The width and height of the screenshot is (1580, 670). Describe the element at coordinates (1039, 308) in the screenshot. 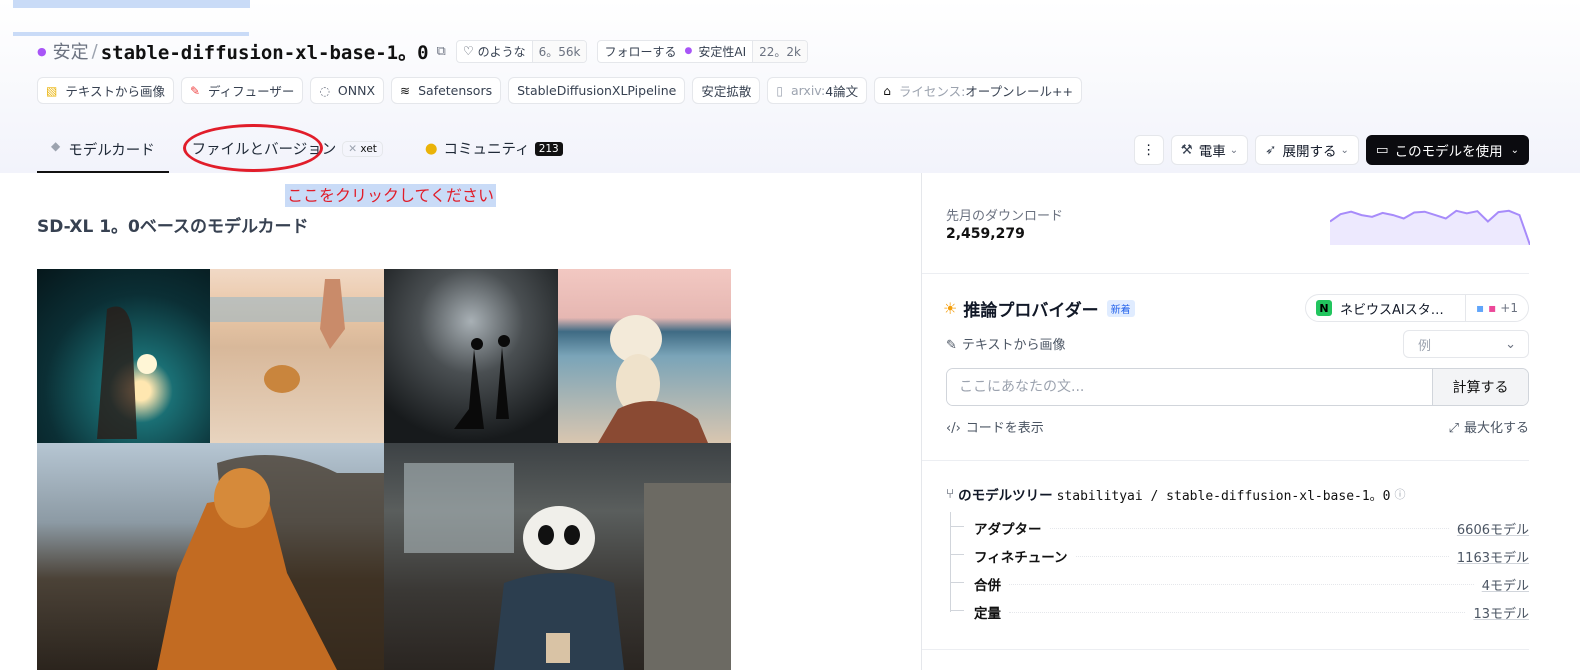

I see `inference-heading: ☀ 推論プロバイダー 新着` at that location.